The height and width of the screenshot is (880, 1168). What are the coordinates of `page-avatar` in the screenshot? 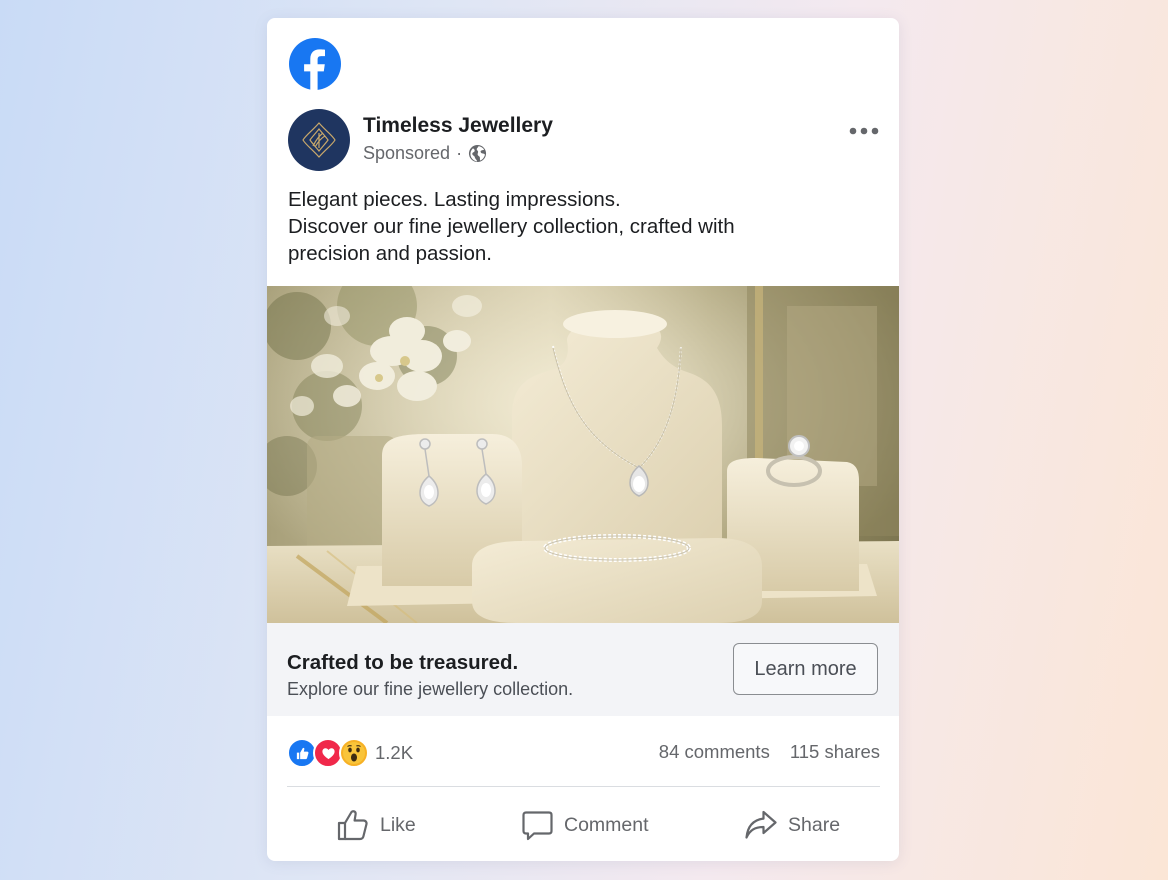 It's located at (319, 140).